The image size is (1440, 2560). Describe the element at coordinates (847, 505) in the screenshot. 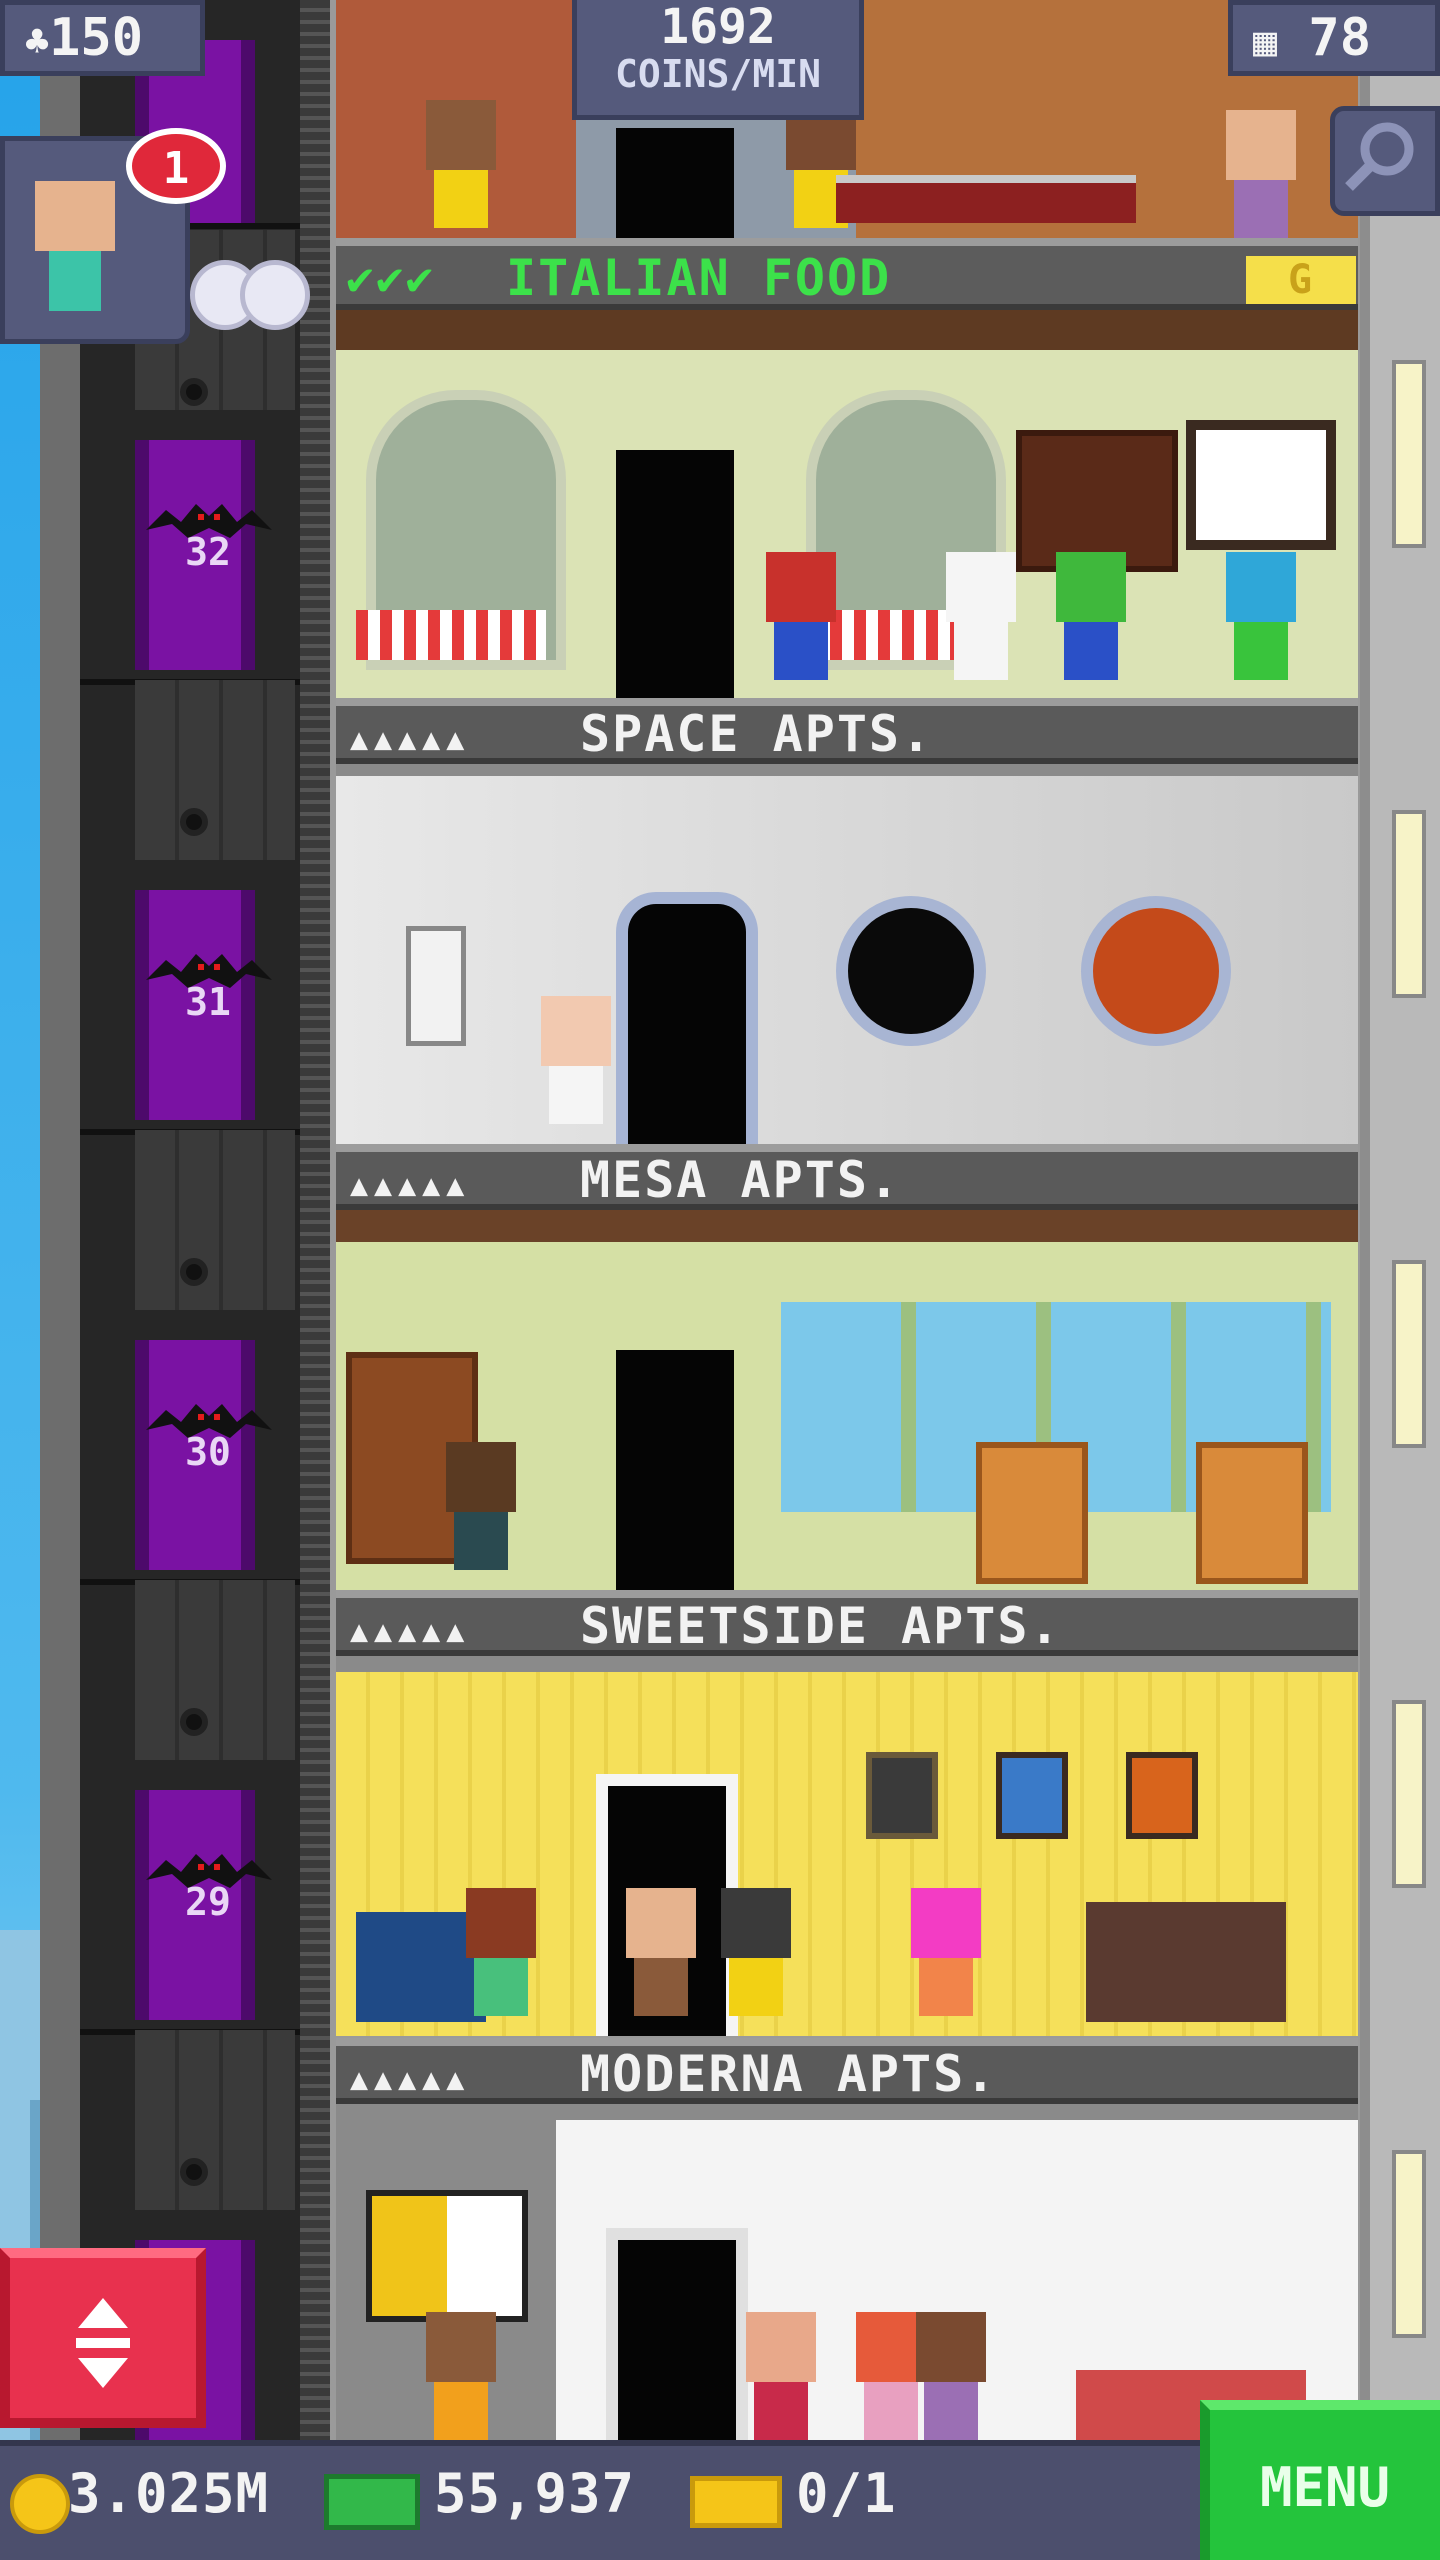

I see `italian-food-room` at that location.